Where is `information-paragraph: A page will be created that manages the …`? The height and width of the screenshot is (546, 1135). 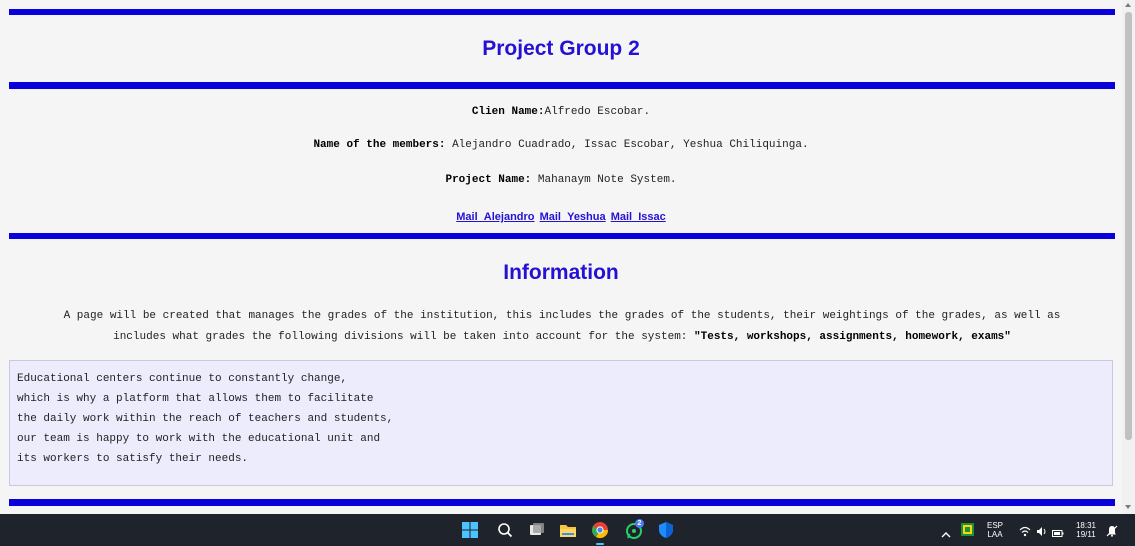
information-paragraph: A page will be created that manages the … is located at coordinates (562, 327).